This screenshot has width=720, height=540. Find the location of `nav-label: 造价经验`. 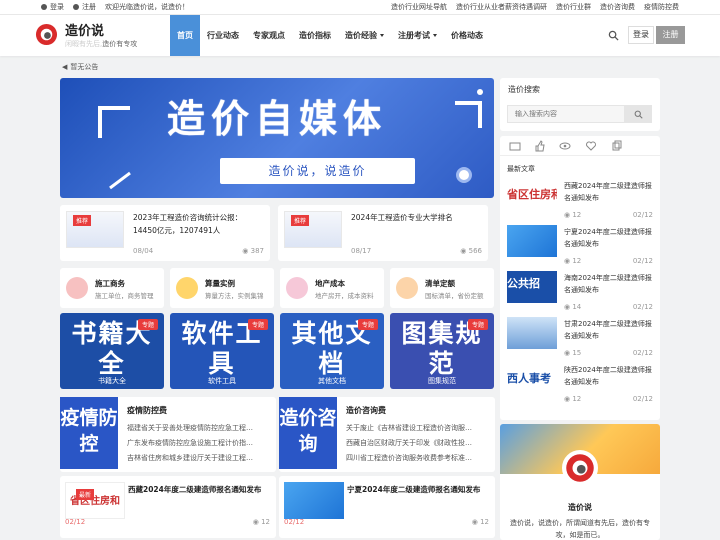

nav-label: 造价经验 is located at coordinates (361, 35).